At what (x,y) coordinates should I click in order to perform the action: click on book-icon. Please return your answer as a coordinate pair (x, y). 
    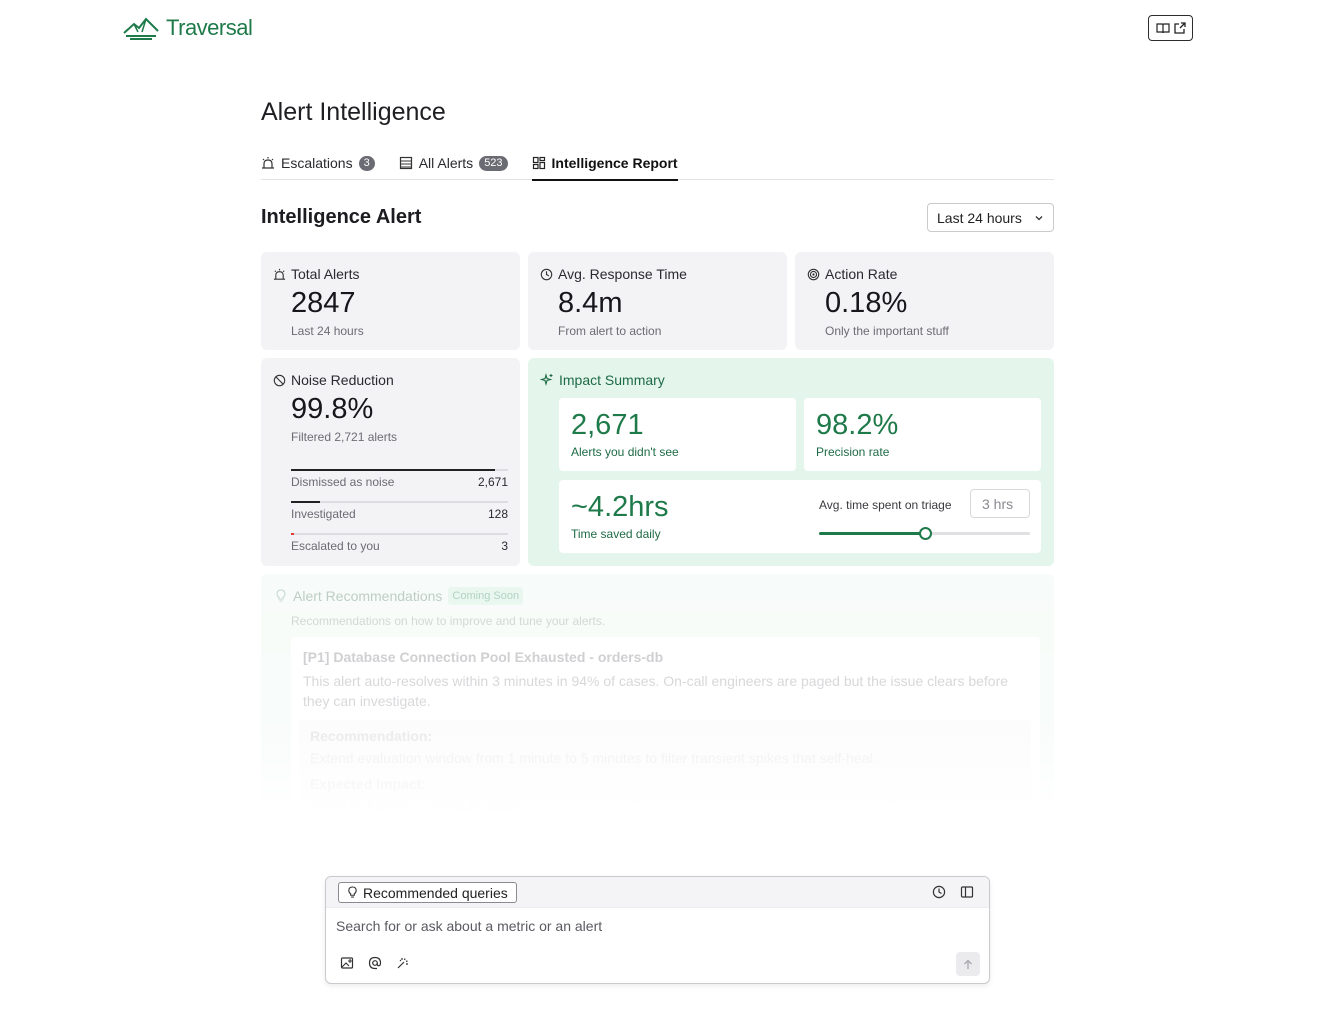
    Looking at the image, I should click on (1162, 28).